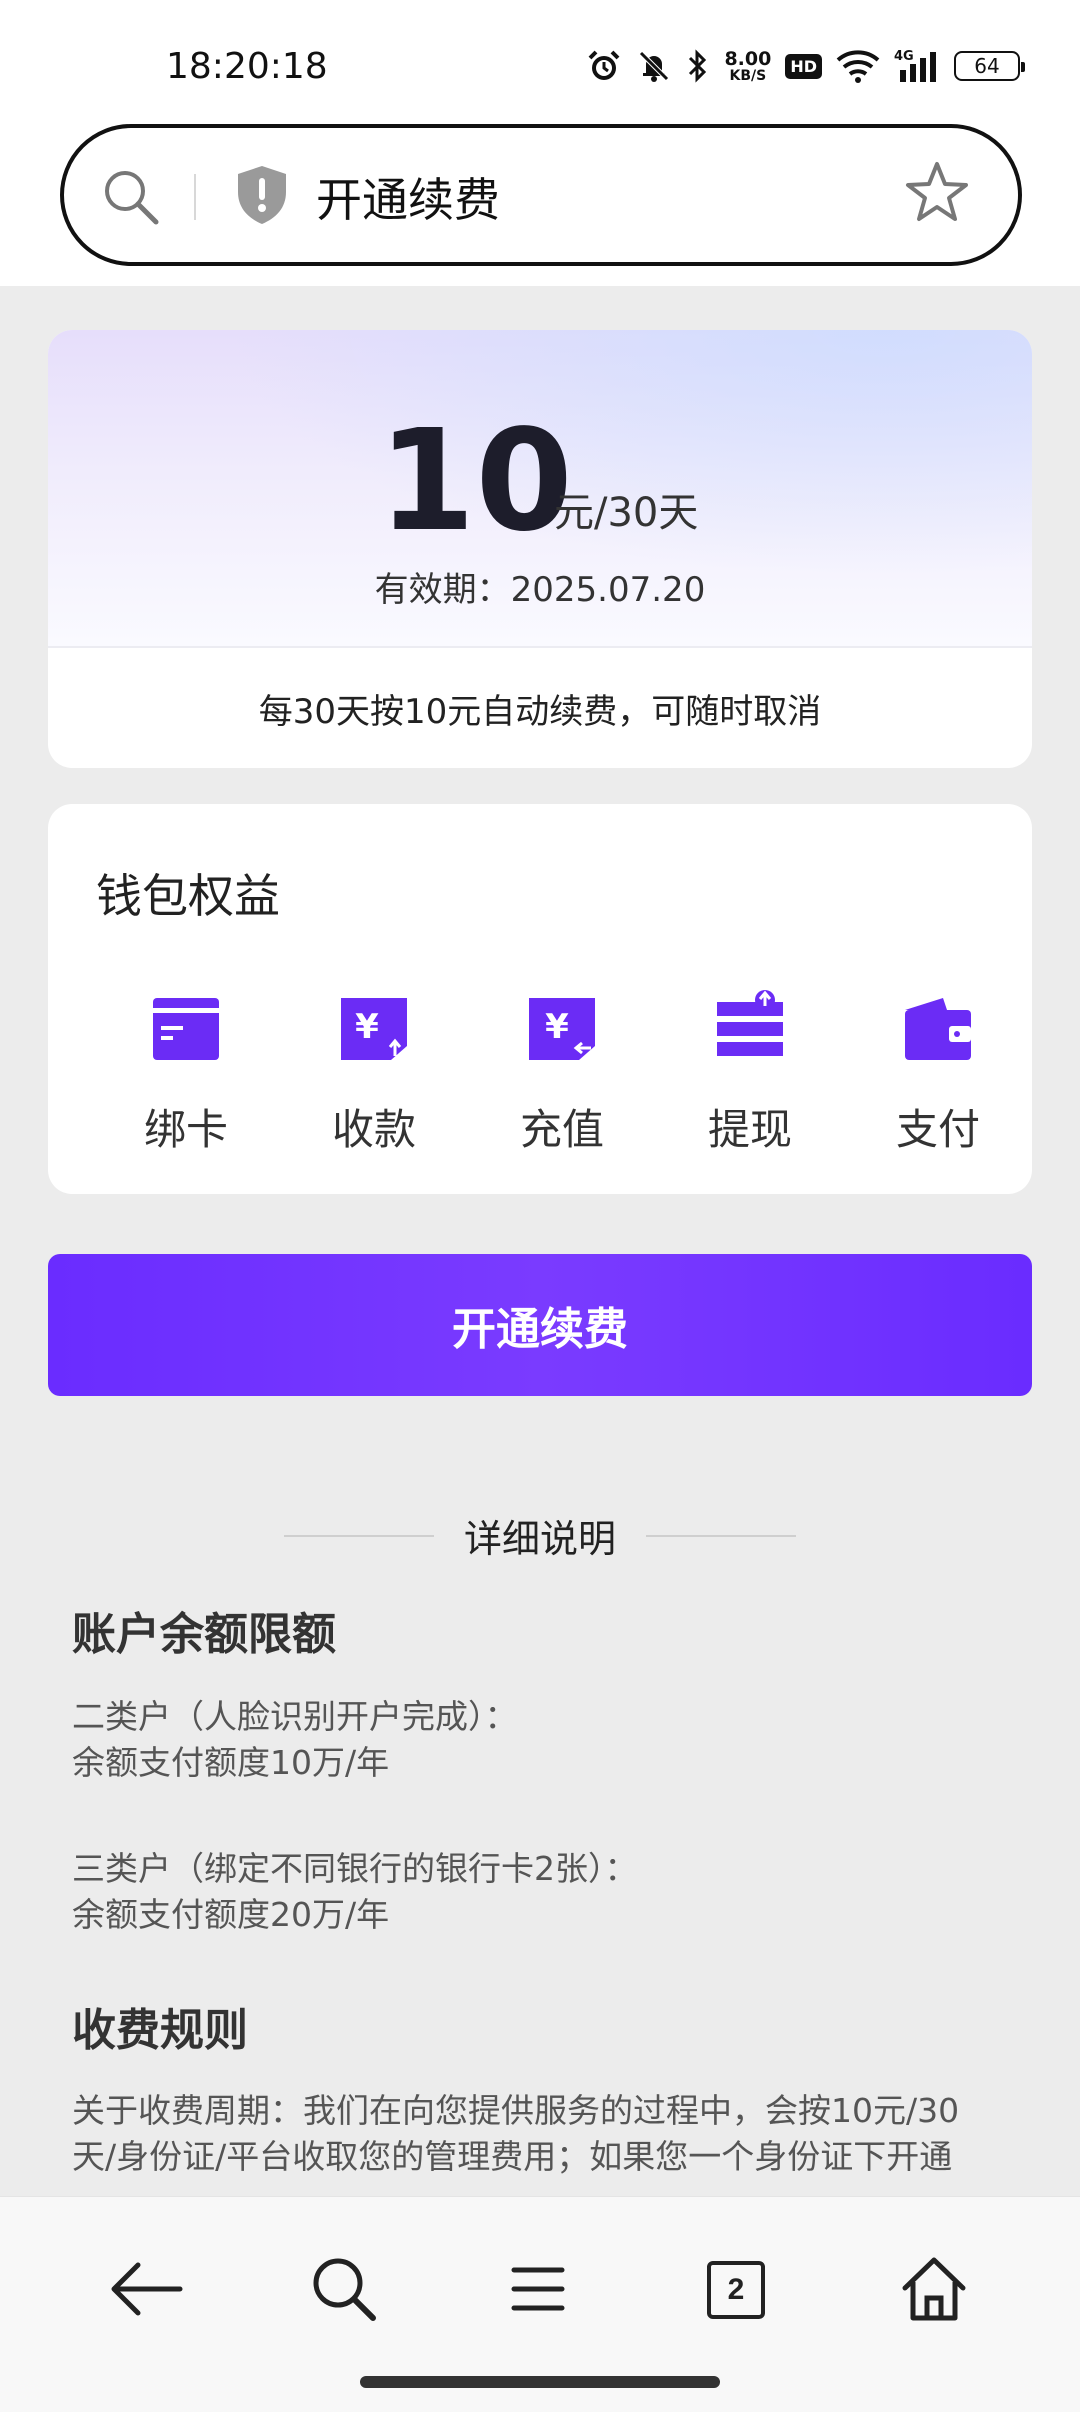 The height and width of the screenshot is (2412, 1080). I want to click on home-indicator, so click(540, 2382).